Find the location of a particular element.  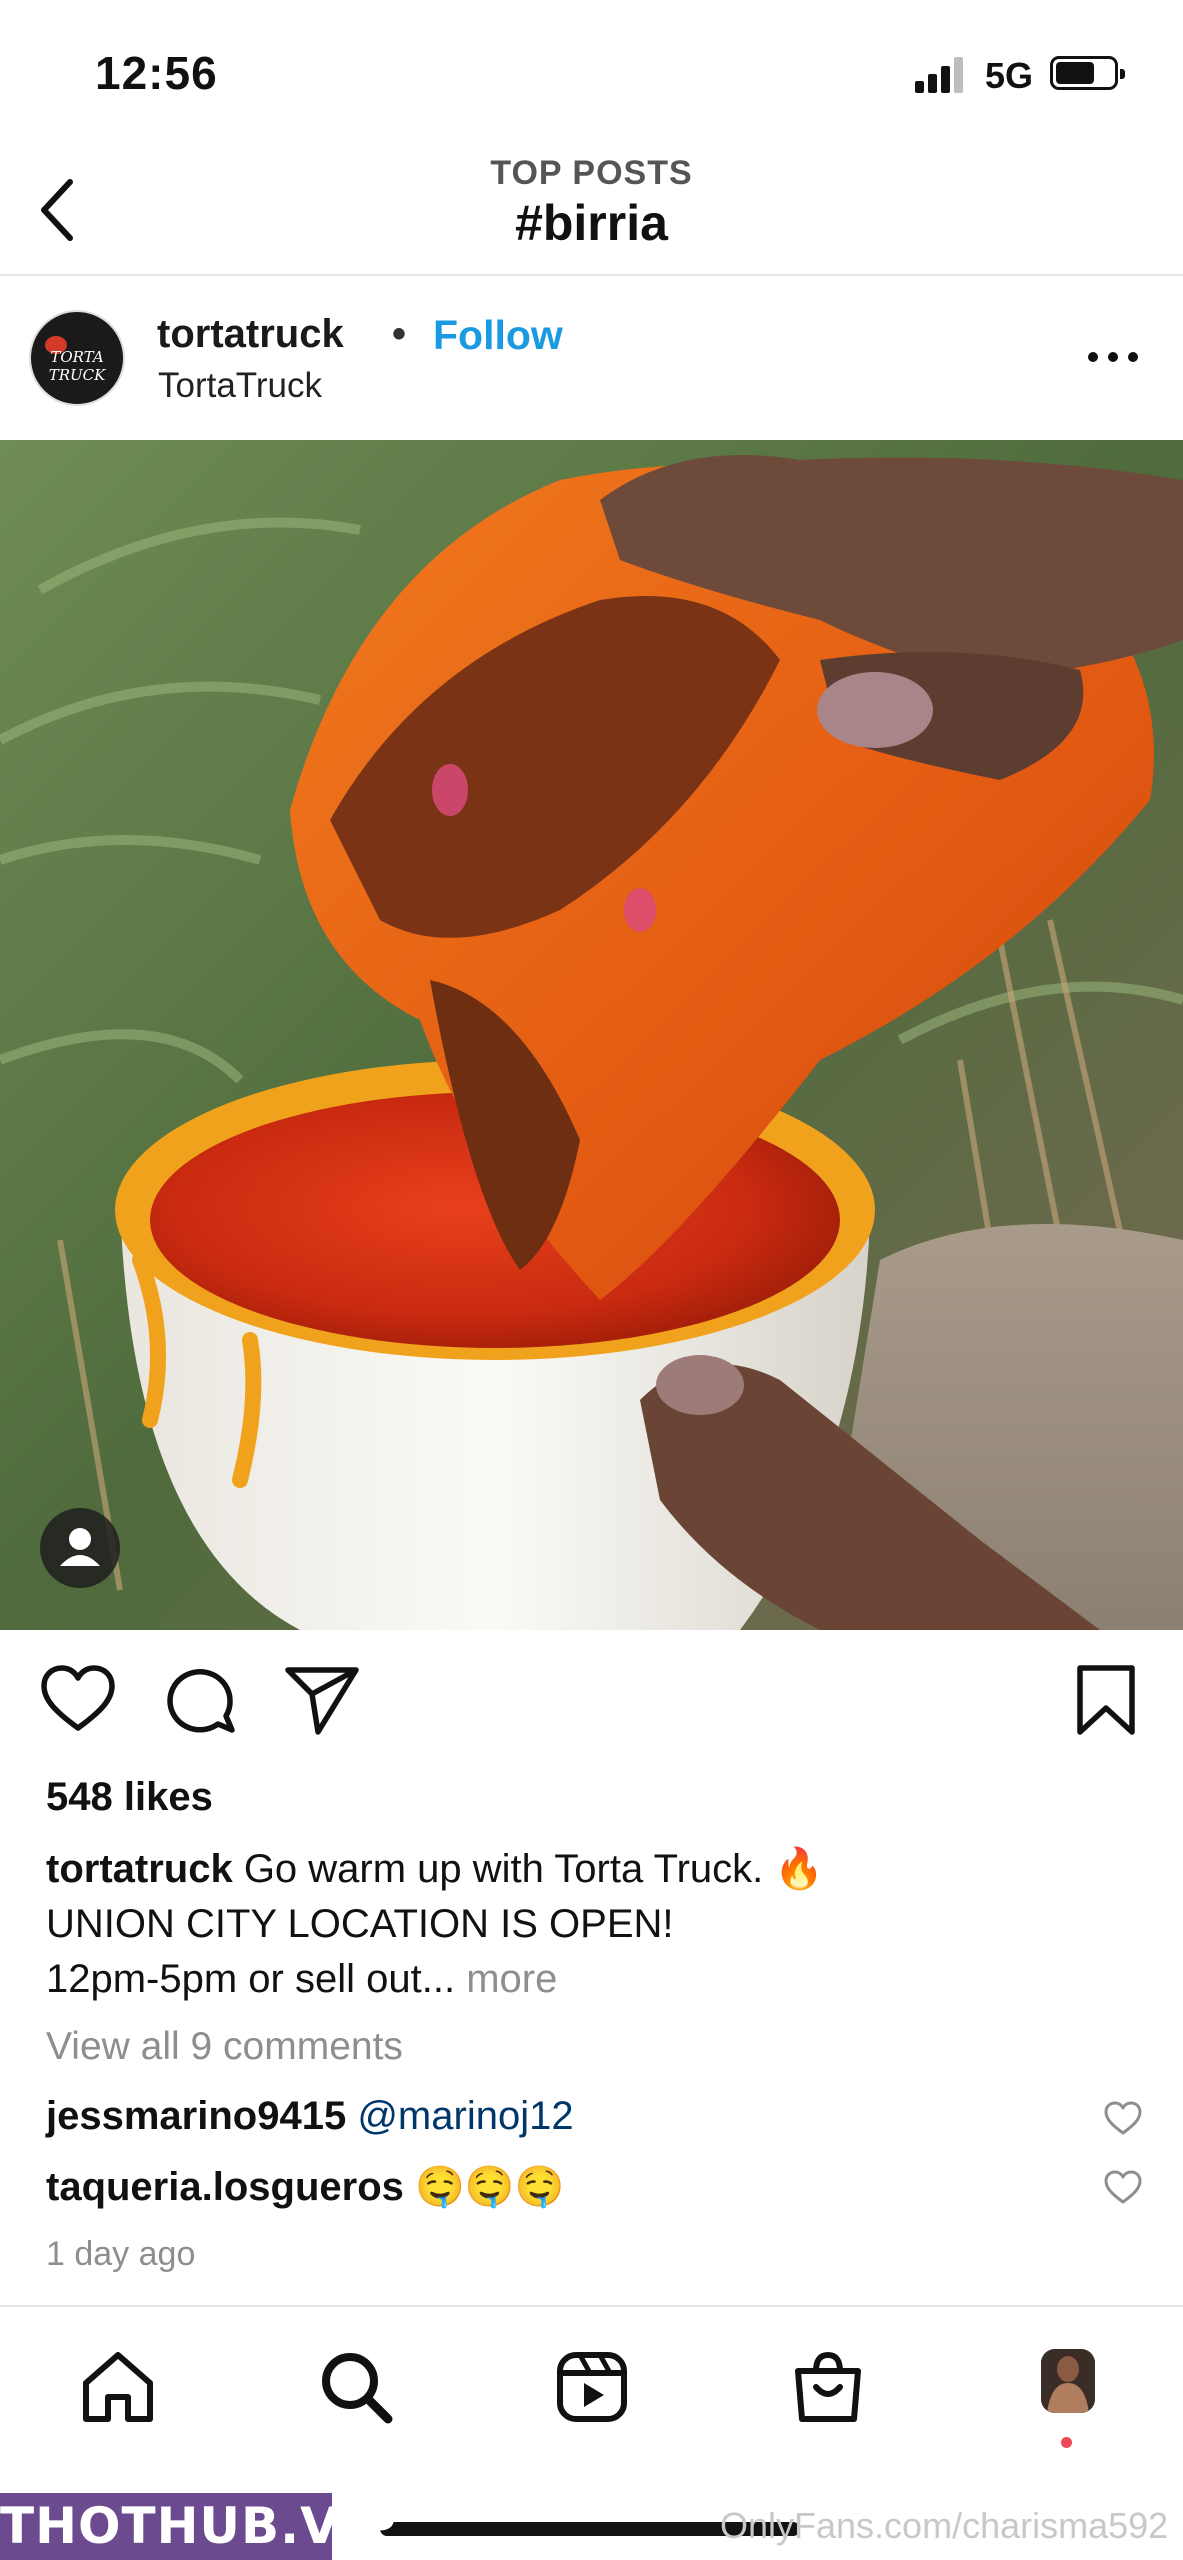

avatar: TORTA TRUCK is located at coordinates (77, 358).